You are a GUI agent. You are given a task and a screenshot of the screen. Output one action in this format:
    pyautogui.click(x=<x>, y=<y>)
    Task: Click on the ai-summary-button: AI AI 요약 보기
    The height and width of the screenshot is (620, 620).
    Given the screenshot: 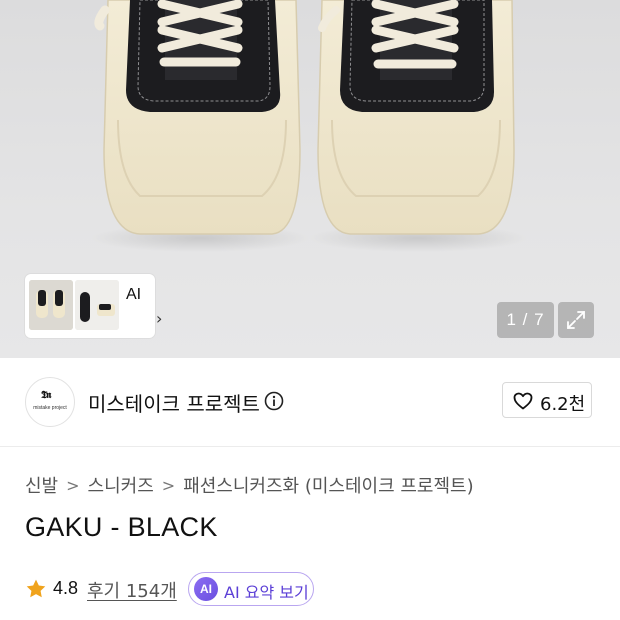 What is the action you would take?
    pyautogui.click(x=251, y=589)
    